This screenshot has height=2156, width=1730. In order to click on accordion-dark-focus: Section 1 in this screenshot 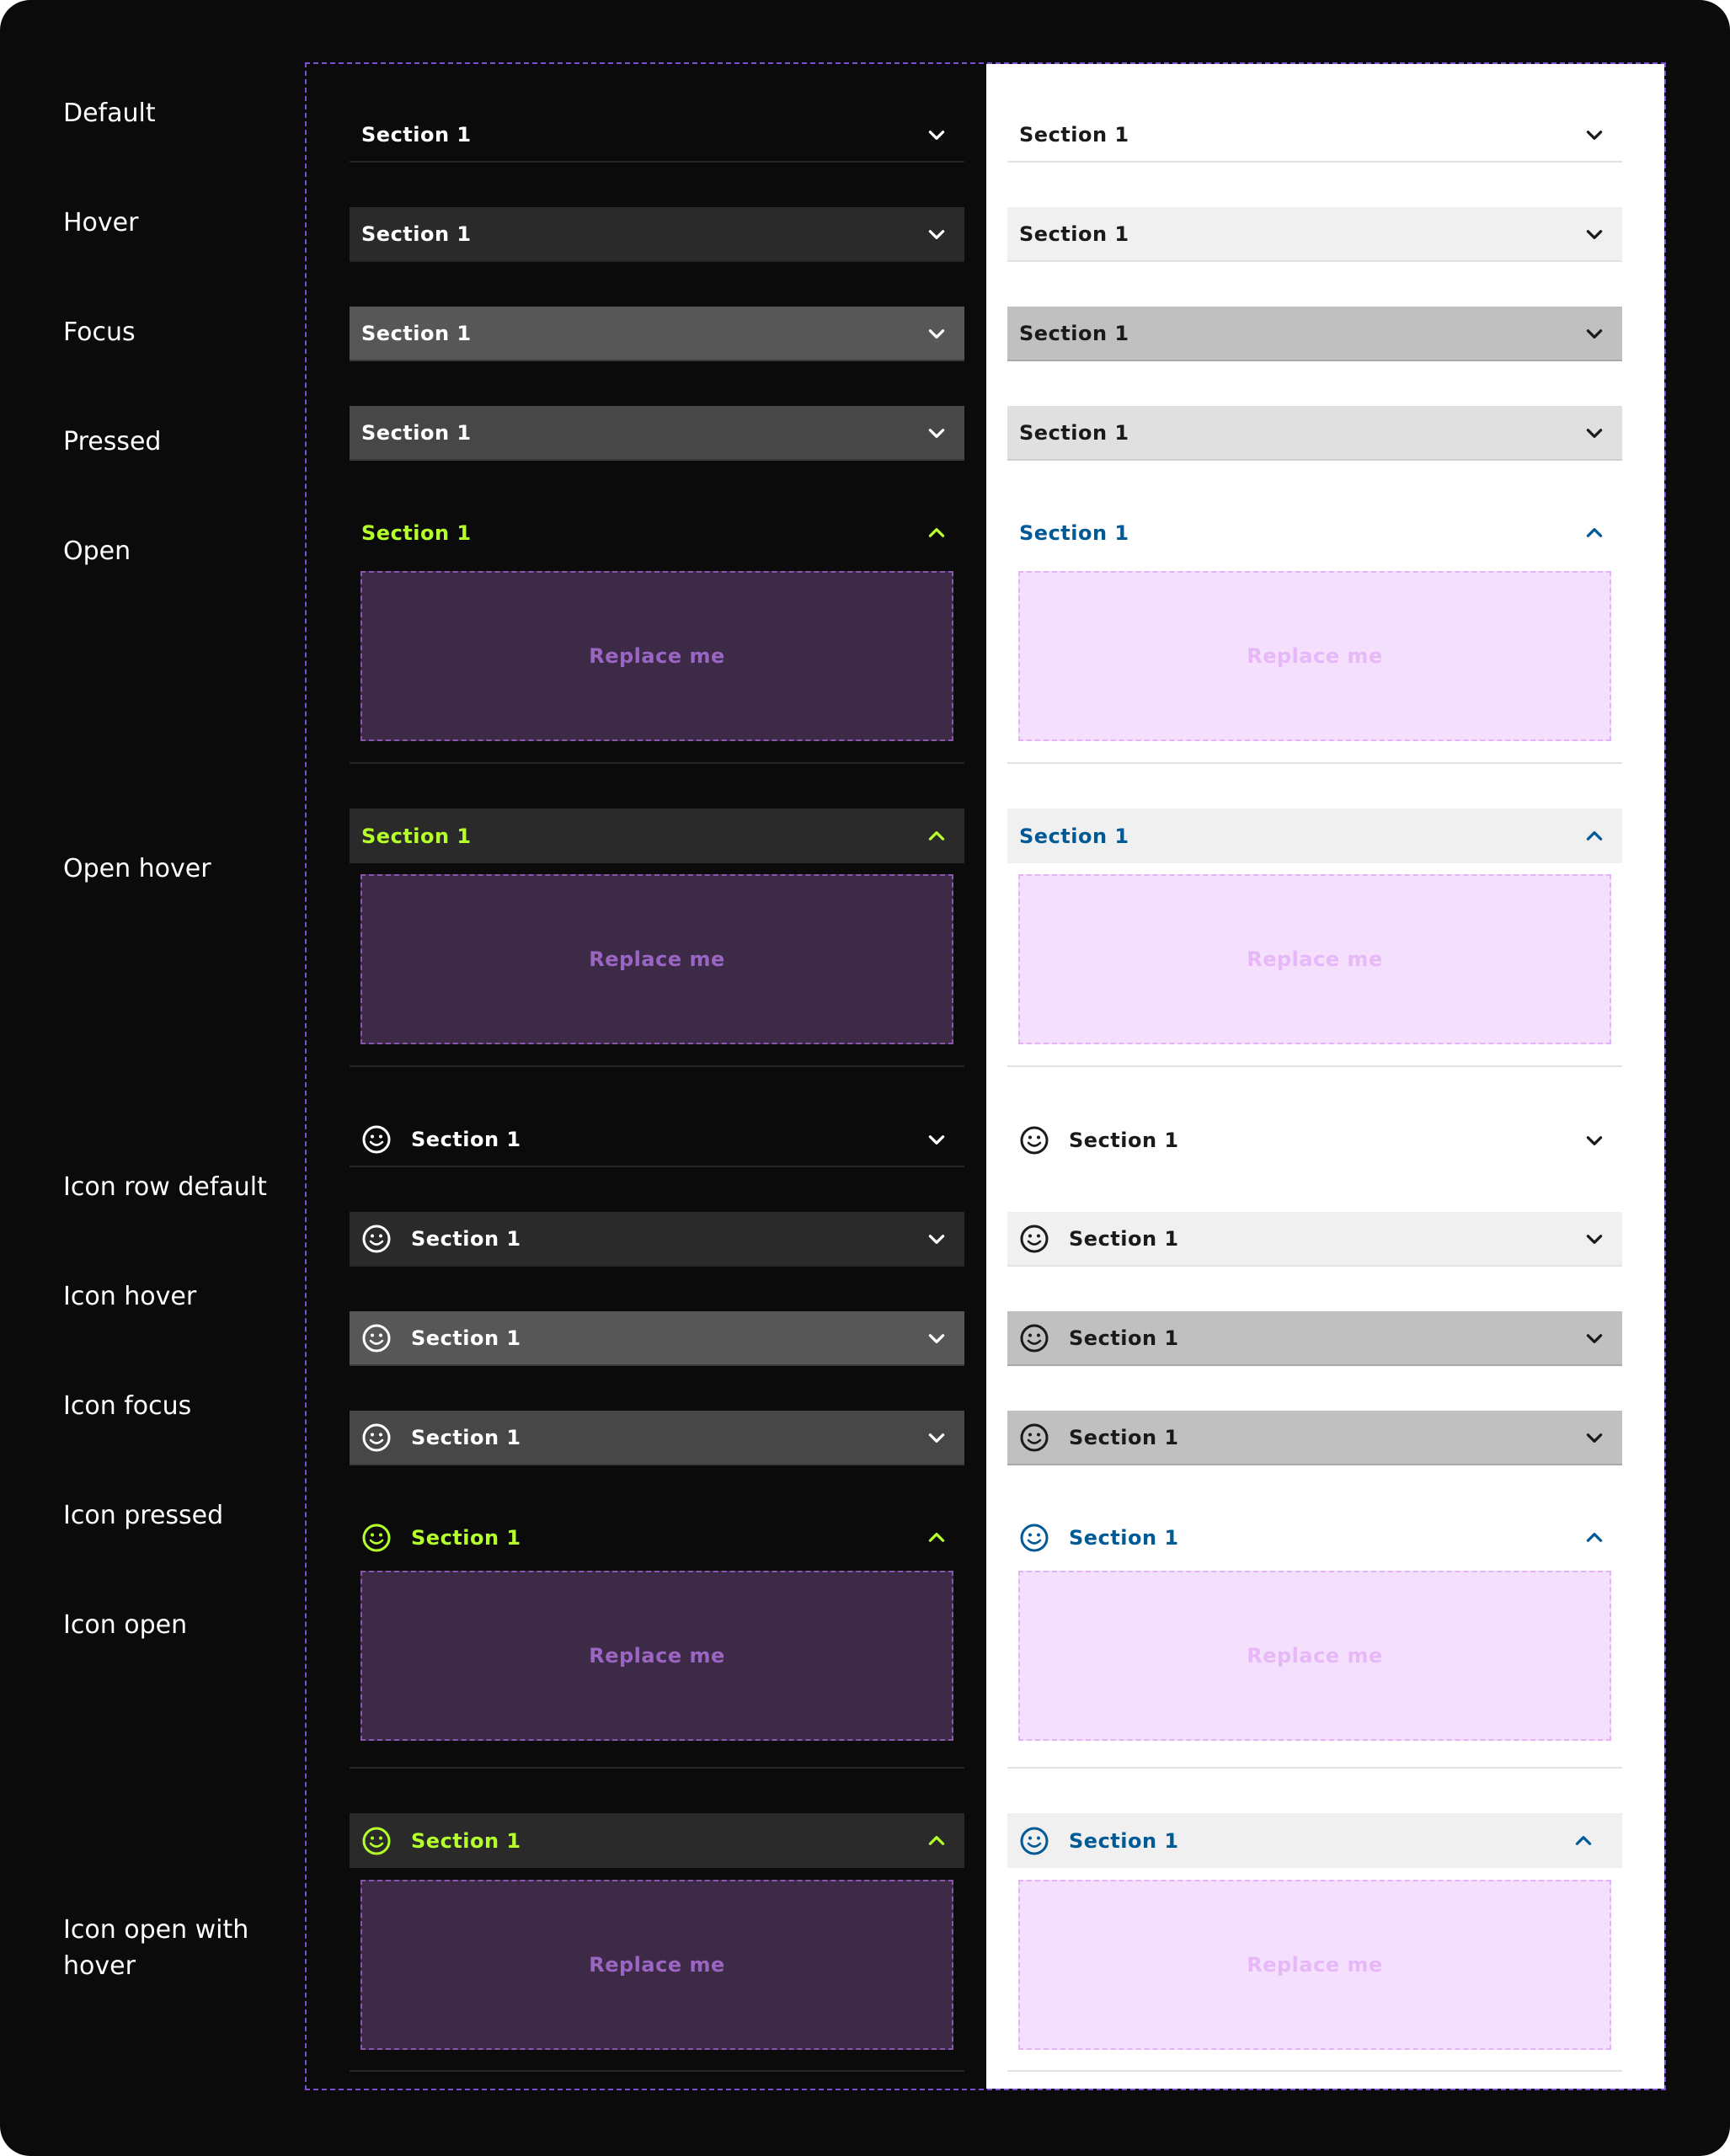, I will do `click(657, 334)`.